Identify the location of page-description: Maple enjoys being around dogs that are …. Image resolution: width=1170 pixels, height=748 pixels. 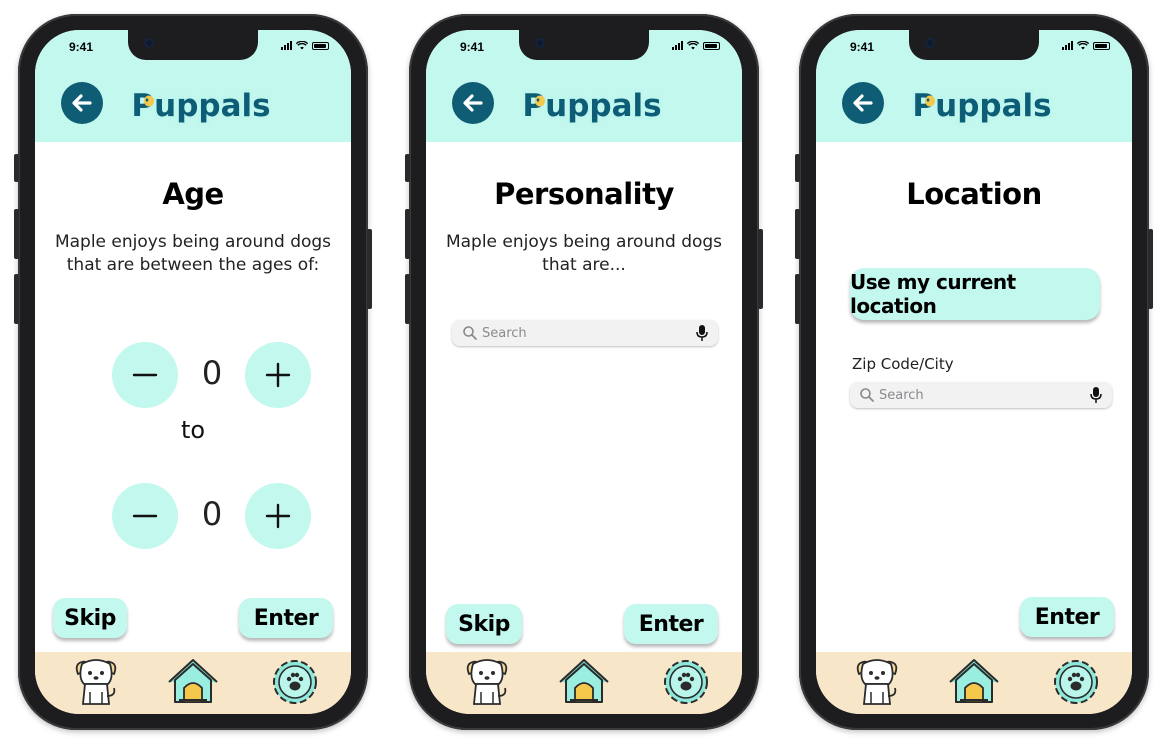
(193, 253).